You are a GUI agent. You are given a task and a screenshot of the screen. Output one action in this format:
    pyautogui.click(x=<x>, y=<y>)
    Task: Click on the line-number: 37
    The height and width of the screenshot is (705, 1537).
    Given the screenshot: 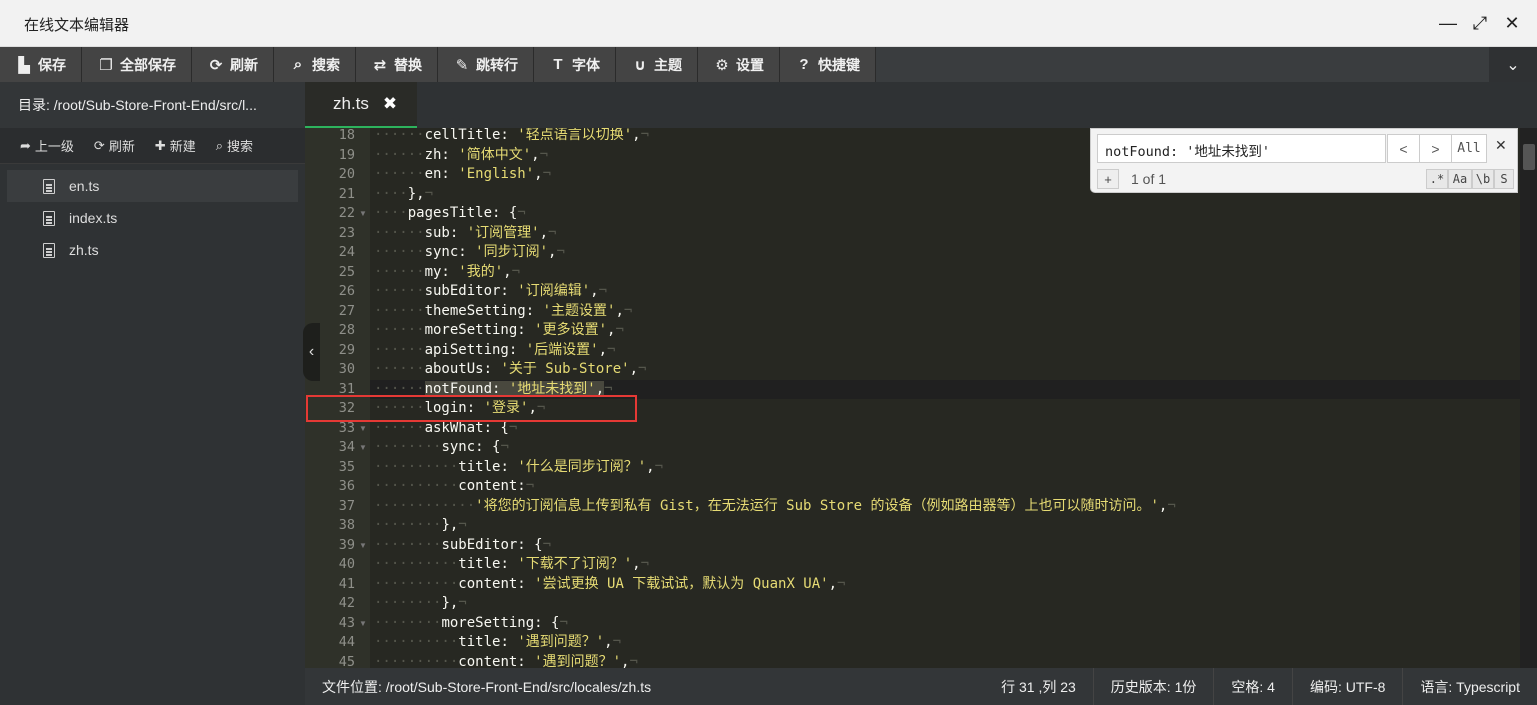 What is the action you would take?
    pyautogui.click(x=346, y=505)
    